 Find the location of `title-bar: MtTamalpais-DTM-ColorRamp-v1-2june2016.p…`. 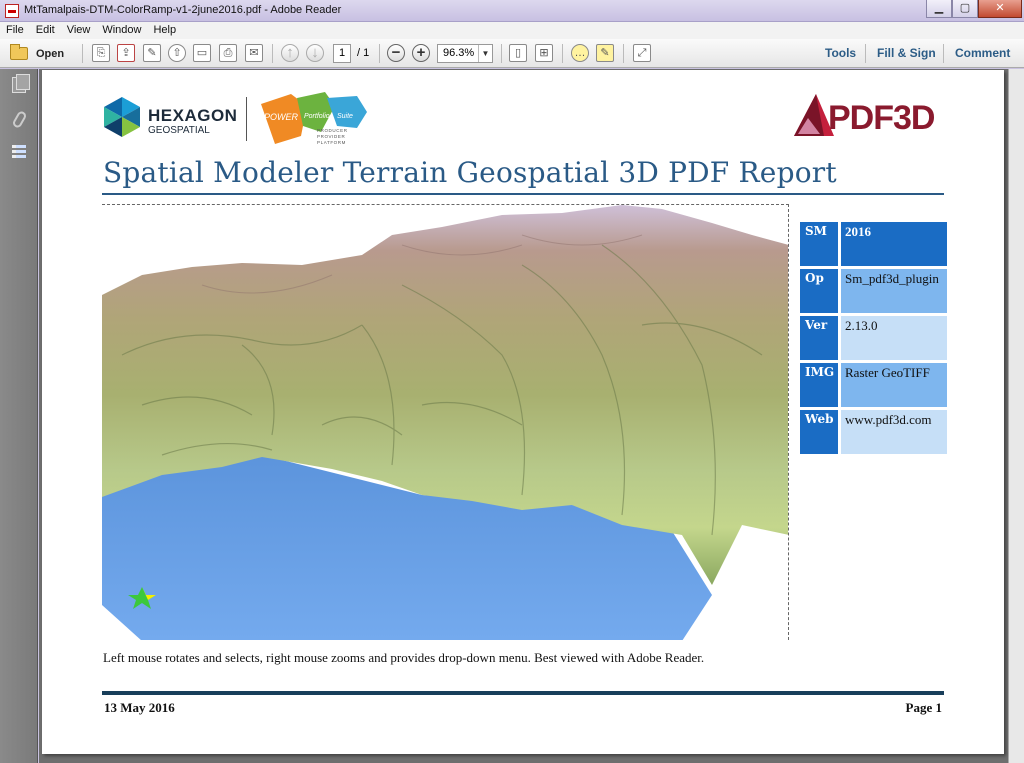

title-bar: MtTamalpais-DTM-ColorRamp-v1-2june2016.p… is located at coordinates (512, 11).